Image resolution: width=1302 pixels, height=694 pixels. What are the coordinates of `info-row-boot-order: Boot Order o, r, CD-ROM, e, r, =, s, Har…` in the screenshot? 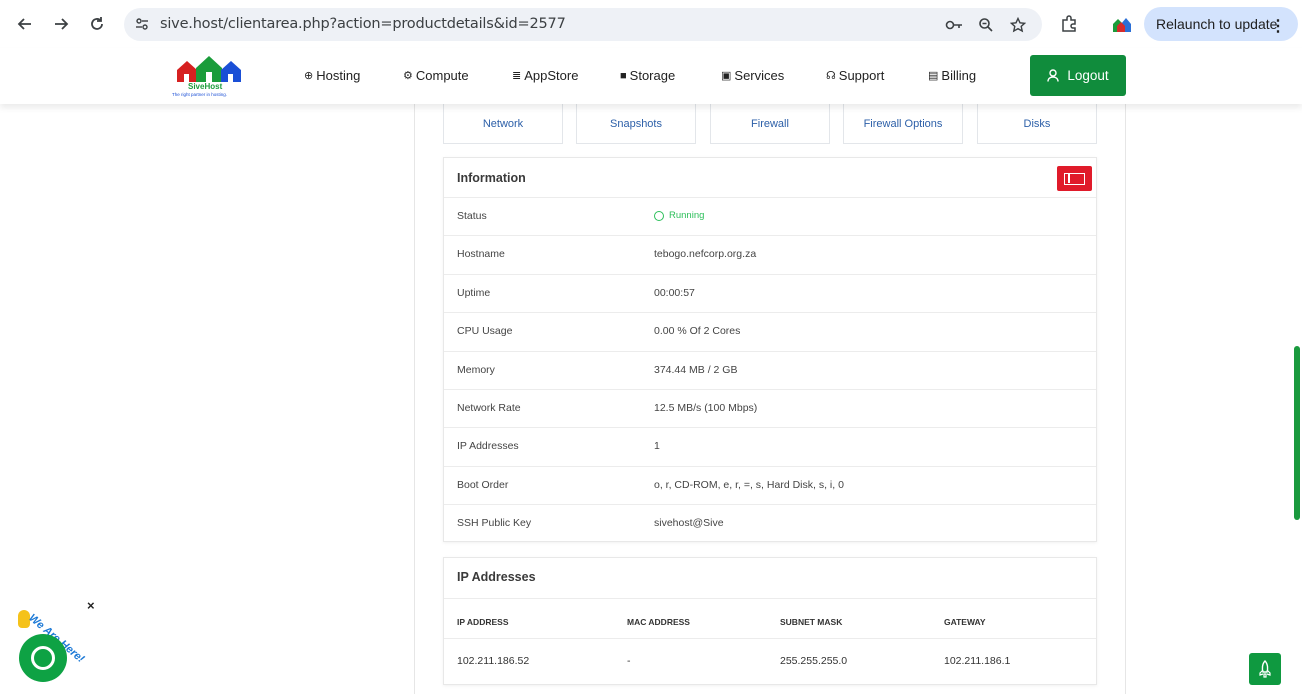 It's located at (770, 485).